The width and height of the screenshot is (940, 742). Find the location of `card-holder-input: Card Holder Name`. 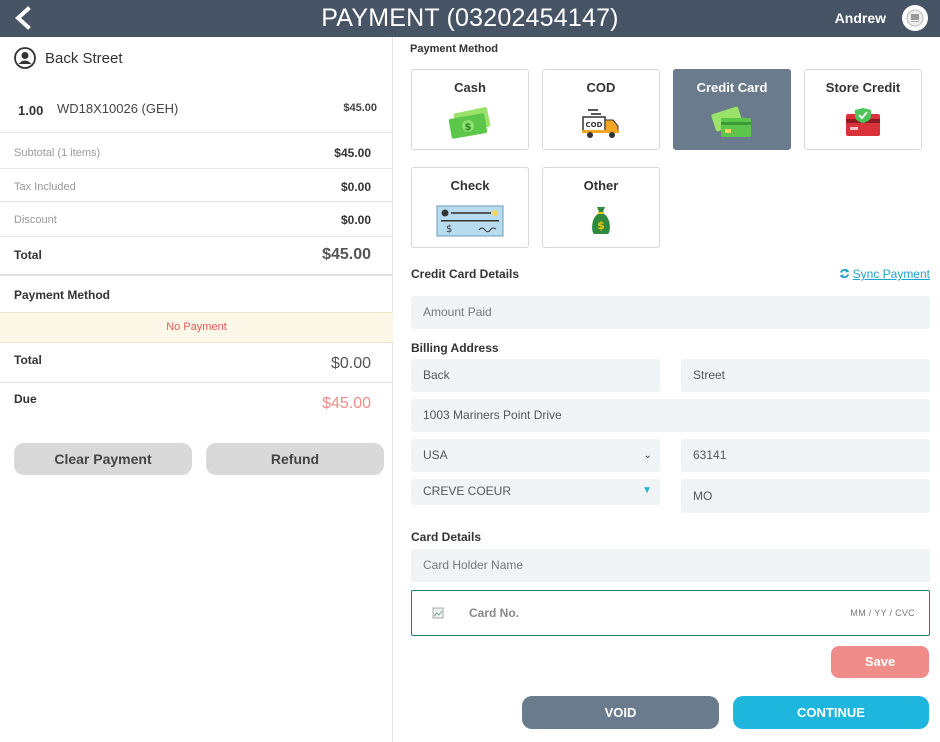

card-holder-input: Card Holder Name is located at coordinates (670, 565).